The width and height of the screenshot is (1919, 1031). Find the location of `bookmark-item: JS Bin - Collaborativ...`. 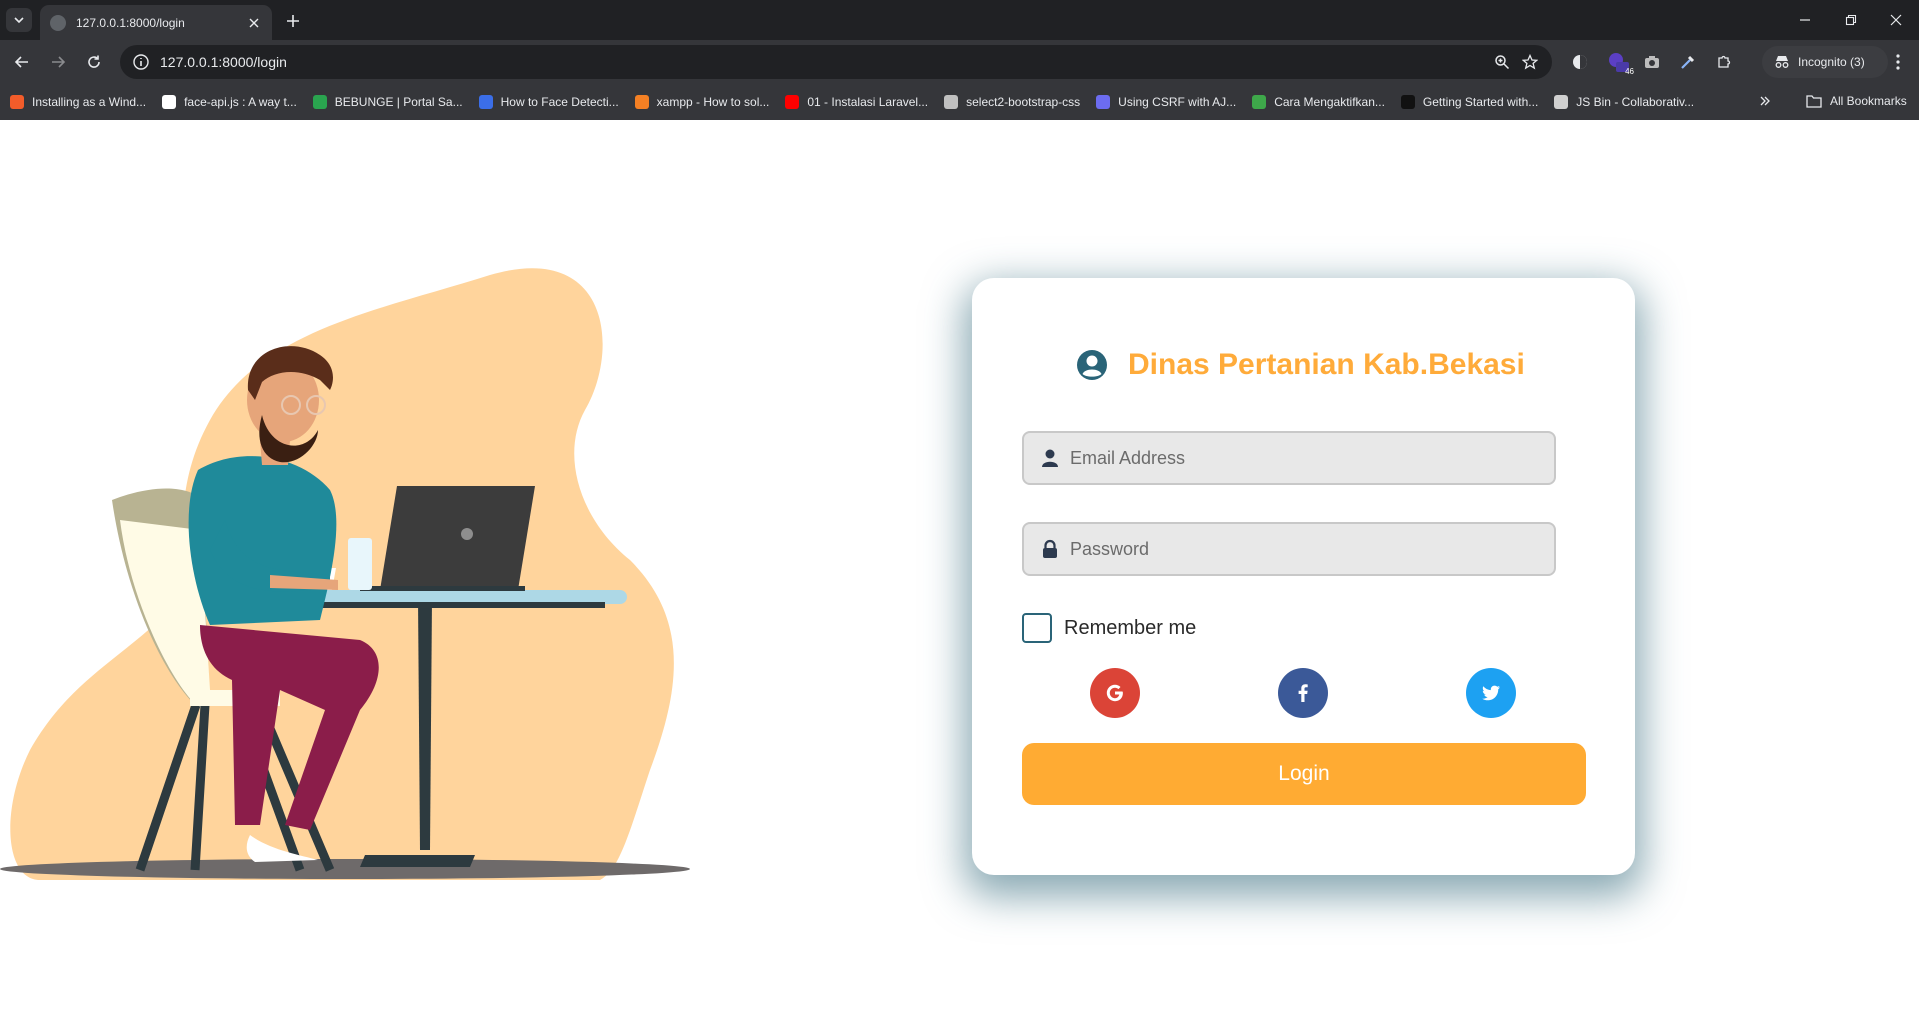

bookmark-item: JS Bin - Collaborativ... is located at coordinates (1624, 102).